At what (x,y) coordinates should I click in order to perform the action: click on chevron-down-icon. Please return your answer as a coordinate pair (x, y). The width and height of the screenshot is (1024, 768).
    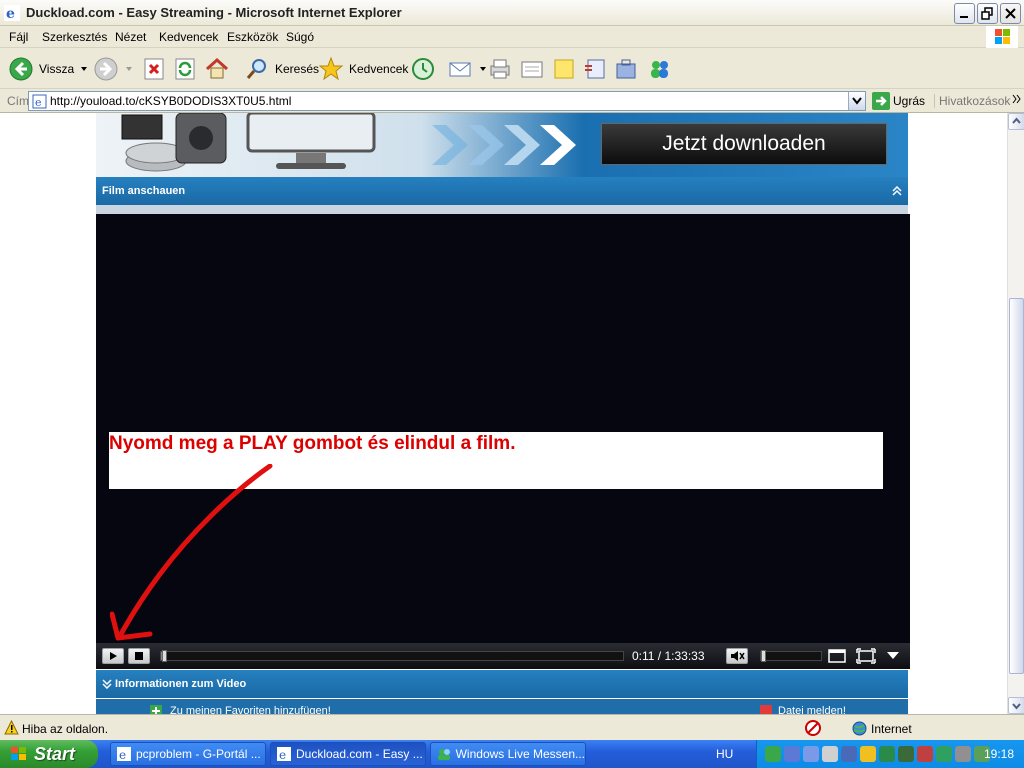
    Looking at the image, I should click on (483, 69).